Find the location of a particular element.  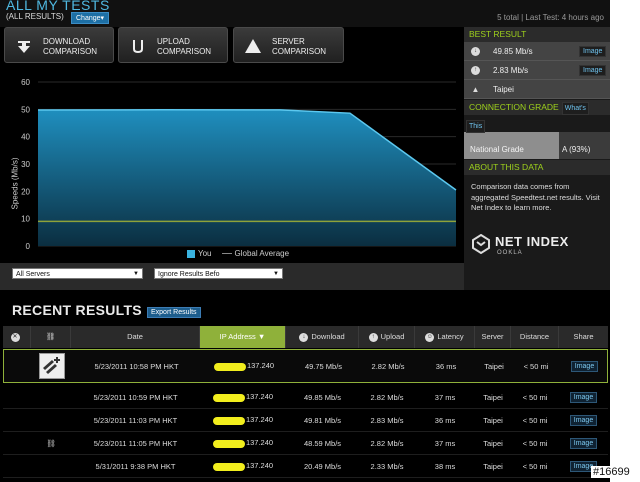

filter-bar: All Servers ▼ Ignore Results Befo ▼ is located at coordinates (232, 276).